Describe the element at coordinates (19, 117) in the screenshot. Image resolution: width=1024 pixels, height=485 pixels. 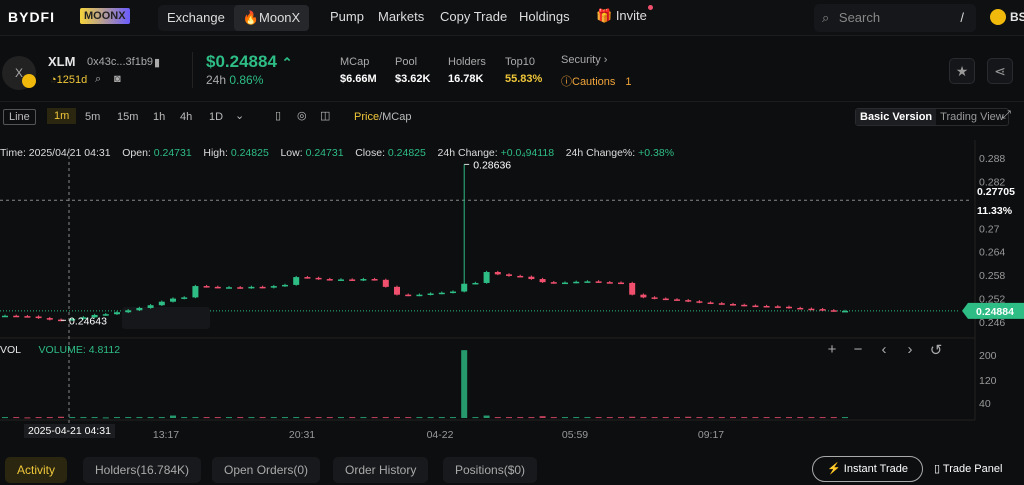
I see `line-toggle: Line` at that location.